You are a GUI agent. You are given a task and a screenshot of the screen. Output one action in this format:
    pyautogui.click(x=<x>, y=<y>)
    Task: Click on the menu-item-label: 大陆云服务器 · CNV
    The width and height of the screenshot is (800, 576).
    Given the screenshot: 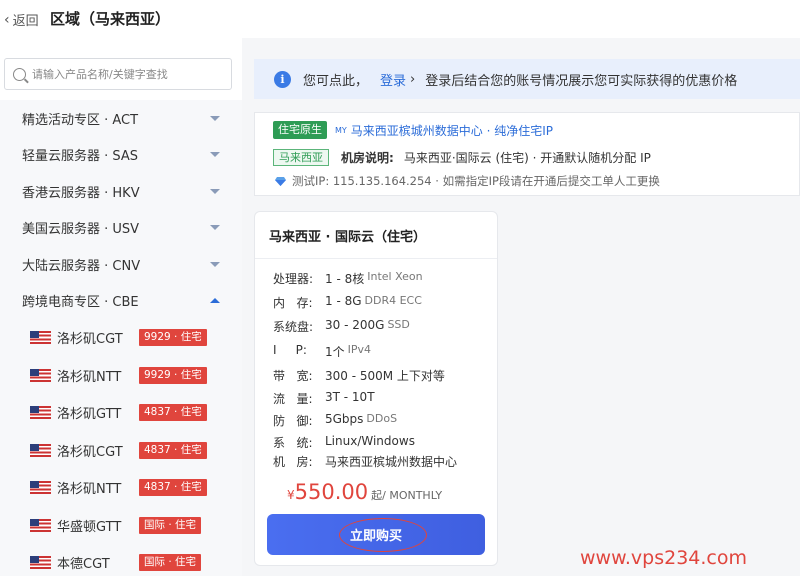 What is the action you would take?
    pyautogui.click(x=81, y=266)
    